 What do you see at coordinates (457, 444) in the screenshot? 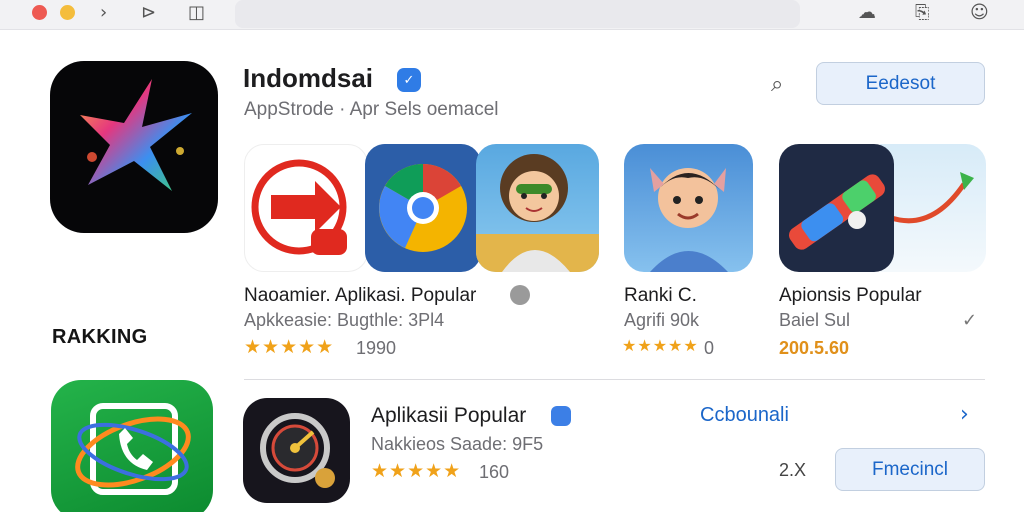
I see `list-item-sub: Nakkieos Saade: 9F5` at bounding box center [457, 444].